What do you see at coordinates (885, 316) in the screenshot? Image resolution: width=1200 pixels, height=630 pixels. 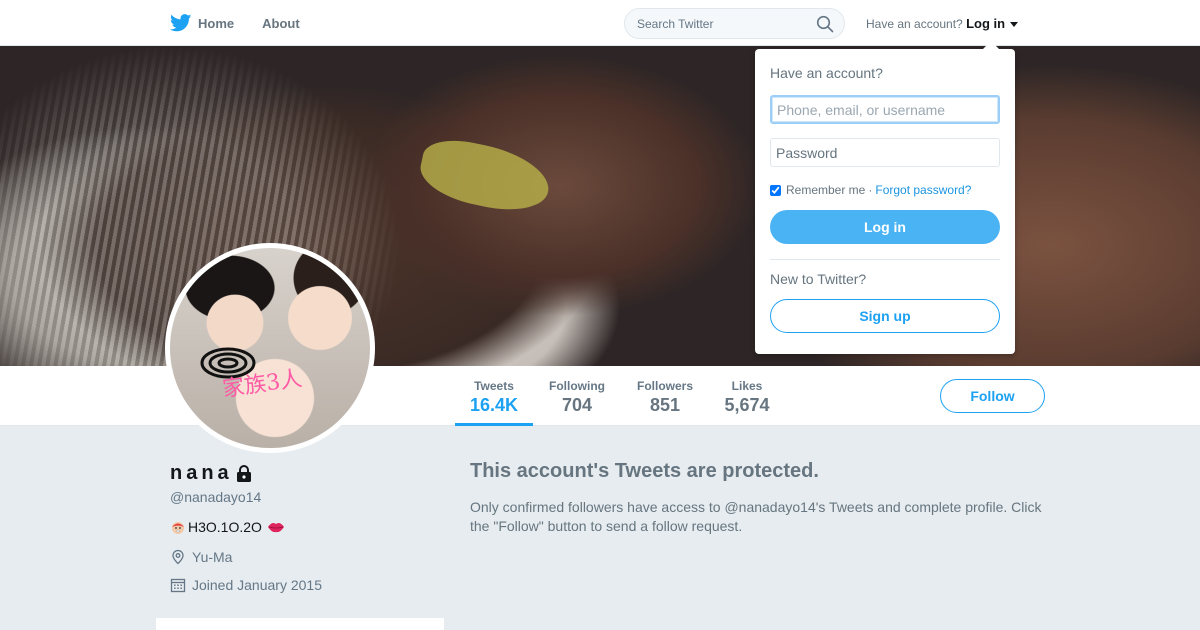 I see `signup-button: Sign up` at bounding box center [885, 316].